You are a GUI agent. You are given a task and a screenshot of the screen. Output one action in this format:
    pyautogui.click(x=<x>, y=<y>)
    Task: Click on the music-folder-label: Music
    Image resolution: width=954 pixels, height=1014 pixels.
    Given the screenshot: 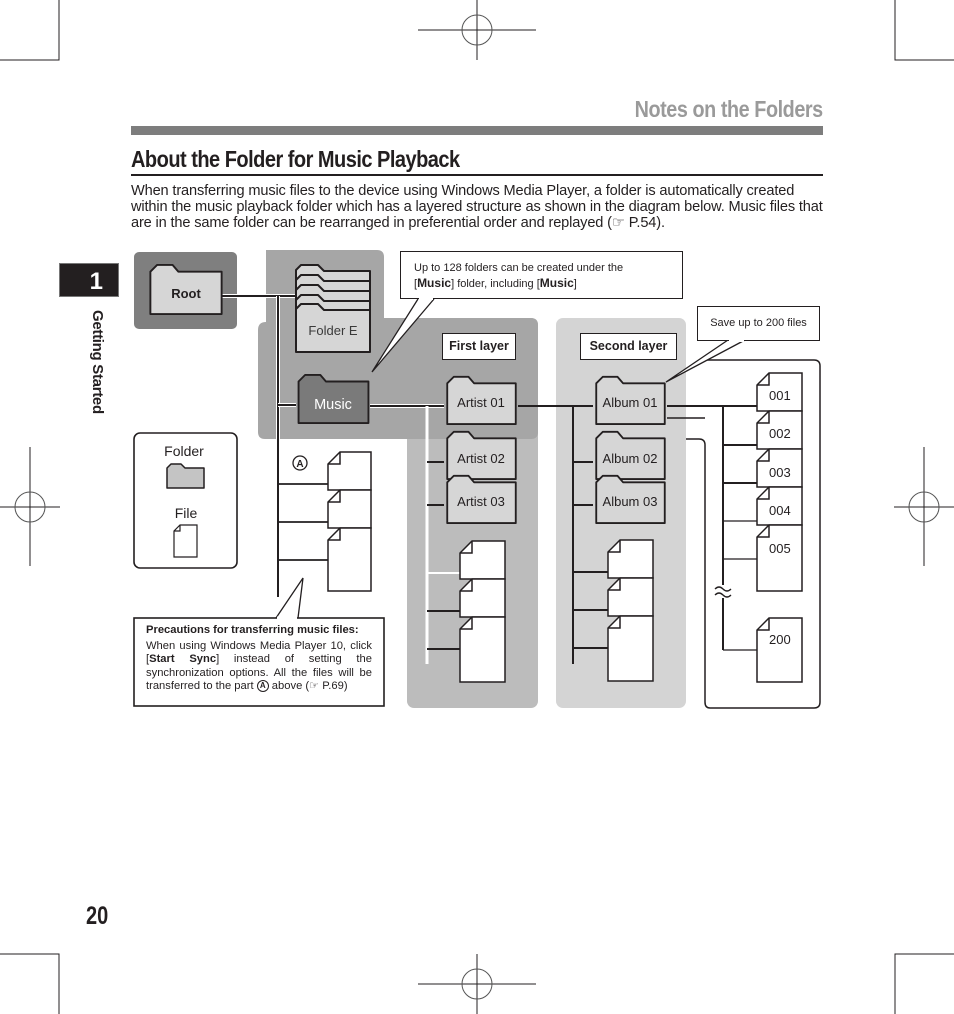 What is the action you would take?
    pyautogui.click(x=333, y=405)
    